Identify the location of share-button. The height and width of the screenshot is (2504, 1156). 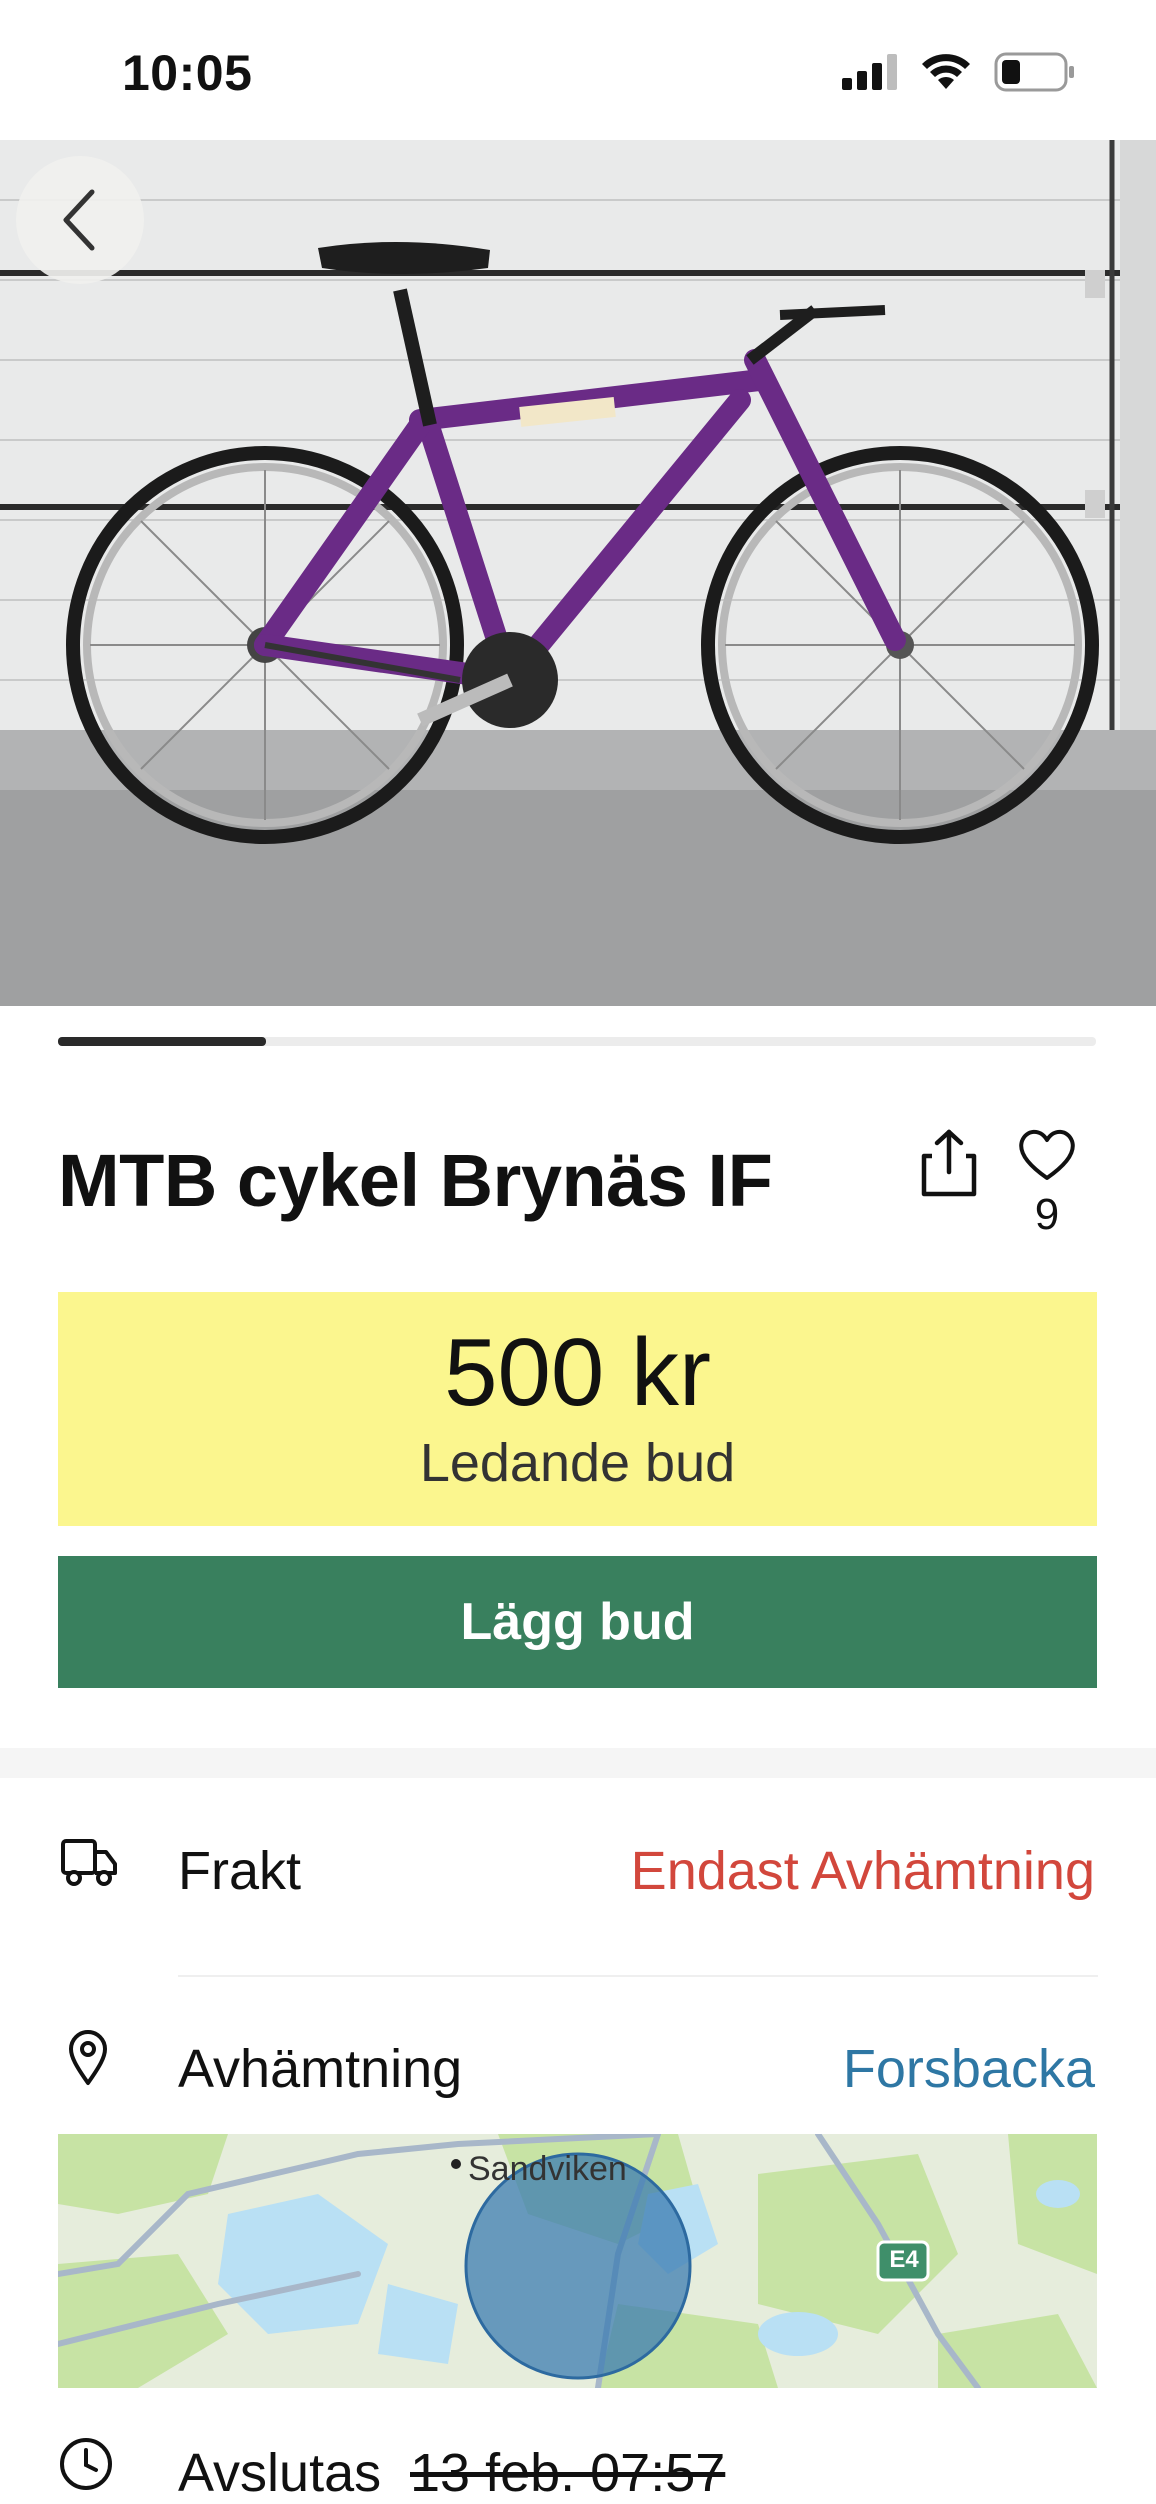
(949, 1163).